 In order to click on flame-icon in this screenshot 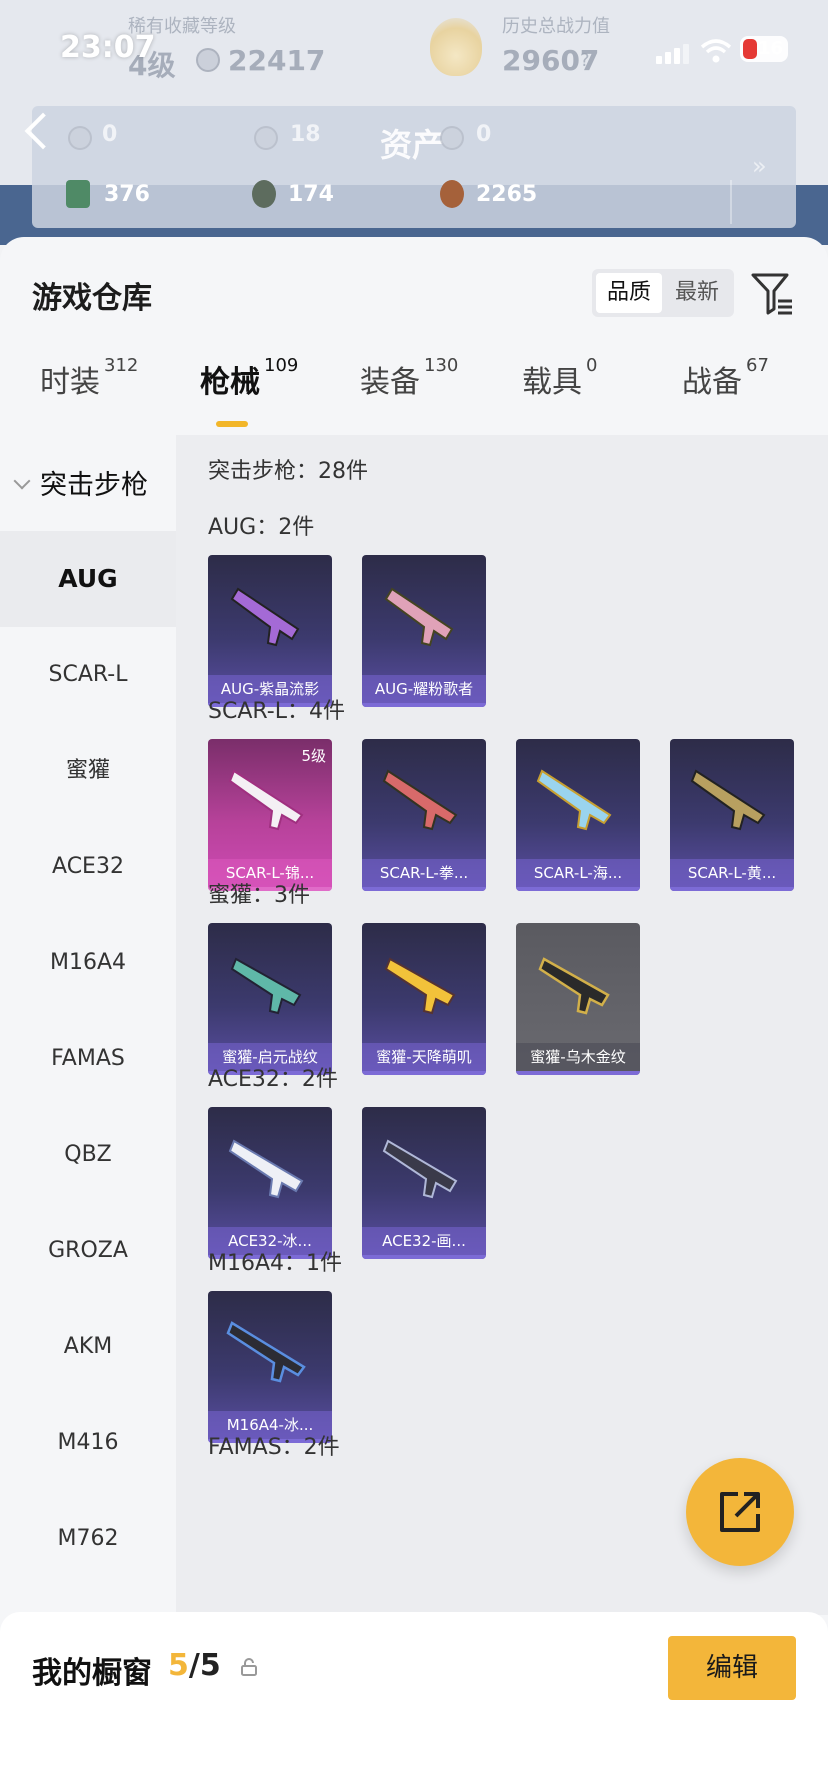, I will do `click(456, 47)`.